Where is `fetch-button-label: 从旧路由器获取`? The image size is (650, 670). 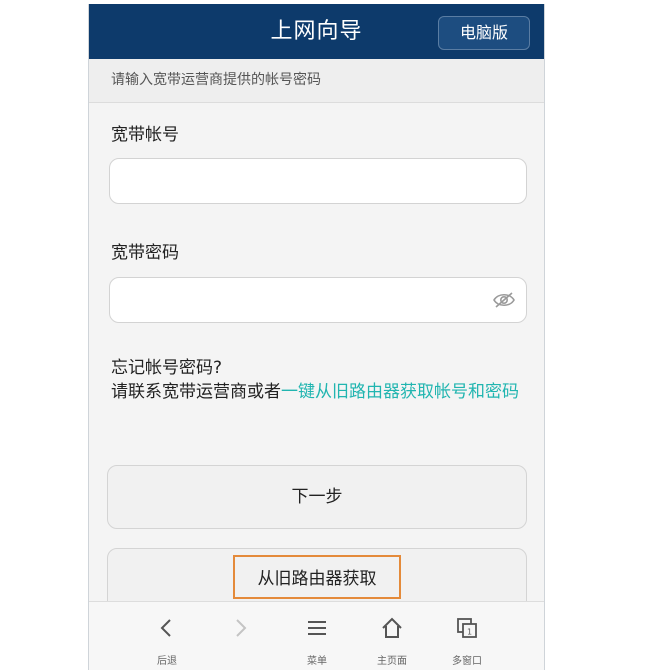 fetch-button-label: 从旧路由器获取 is located at coordinates (317, 577).